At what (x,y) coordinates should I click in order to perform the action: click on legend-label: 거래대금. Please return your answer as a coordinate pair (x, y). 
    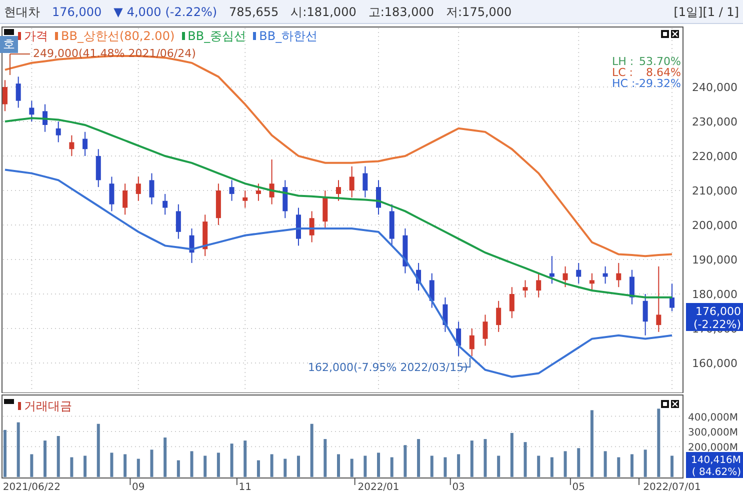
    Looking at the image, I should click on (48, 406).